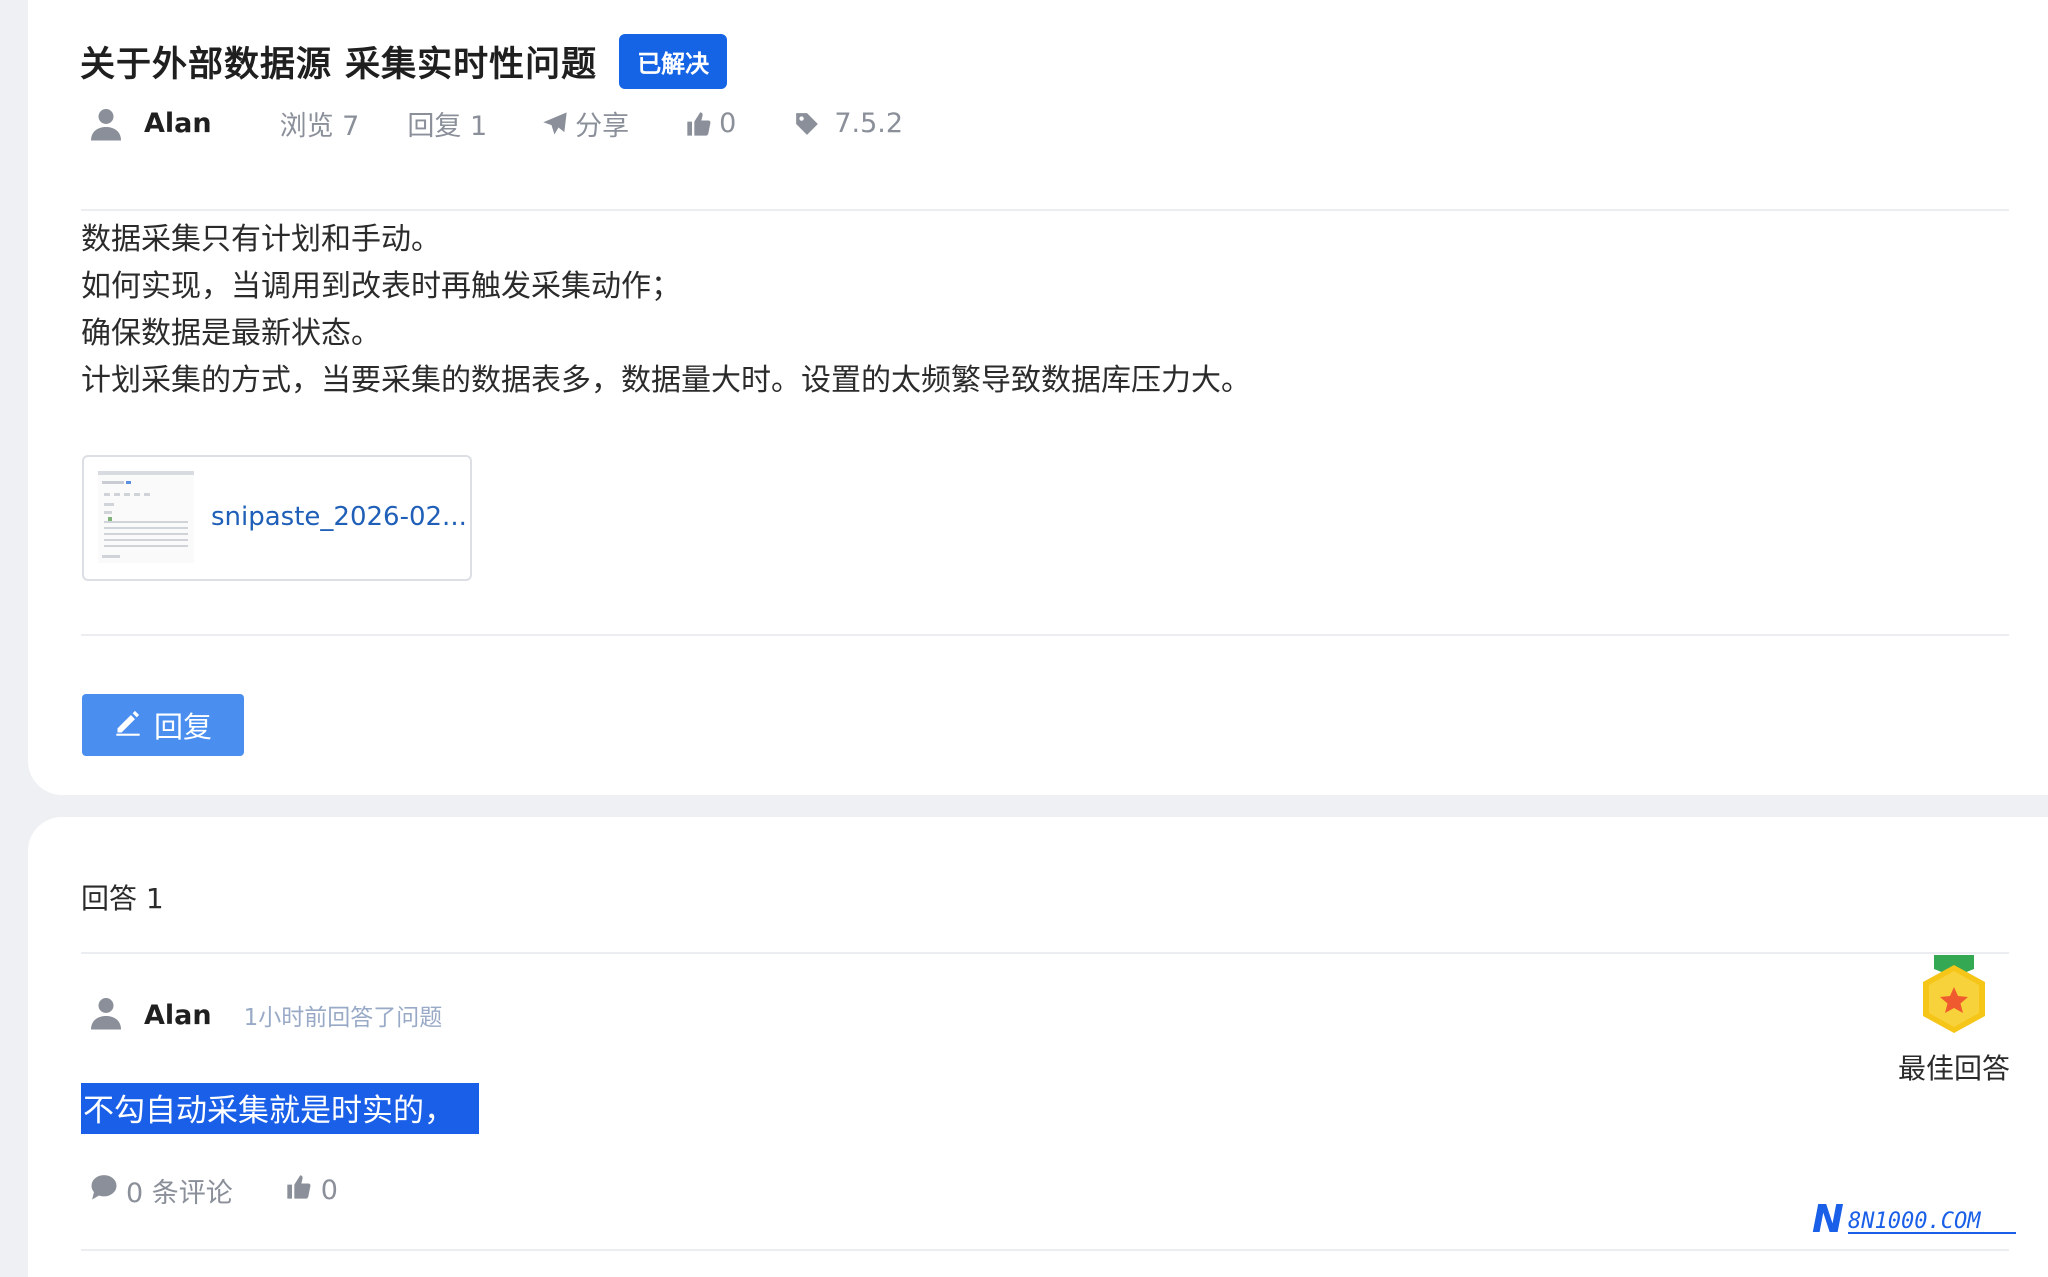 This screenshot has height=1277, width=2048. I want to click on reply-button-label: 回复, so click(182, 727).